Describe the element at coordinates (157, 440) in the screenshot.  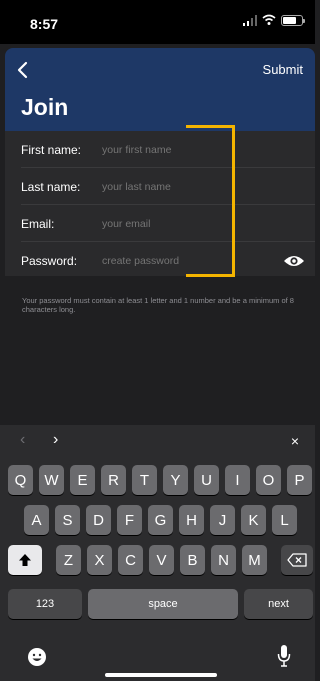
I see `keyboard-toolbar: ‹ › ×` at that location.